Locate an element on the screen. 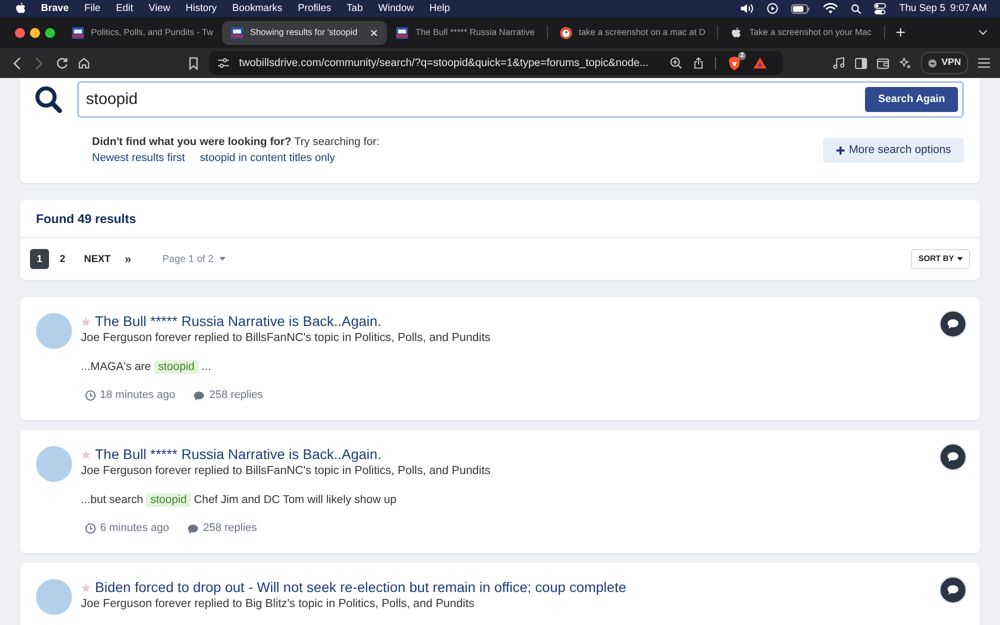  browser-tab: take a screenshot on a mac at D is located at coordinates (632, 32).